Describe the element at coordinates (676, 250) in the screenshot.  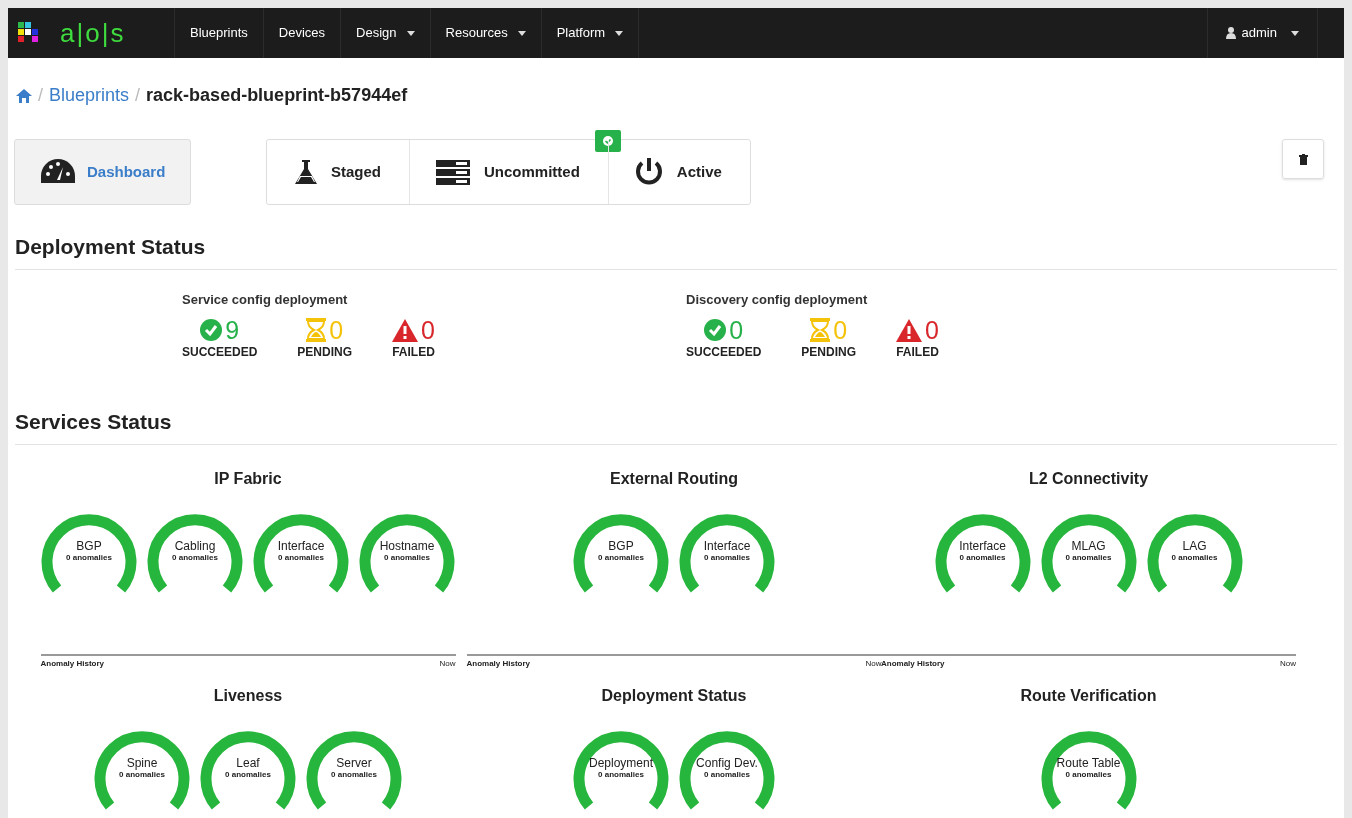
I see `section-heading: Deployment Status` at that location.